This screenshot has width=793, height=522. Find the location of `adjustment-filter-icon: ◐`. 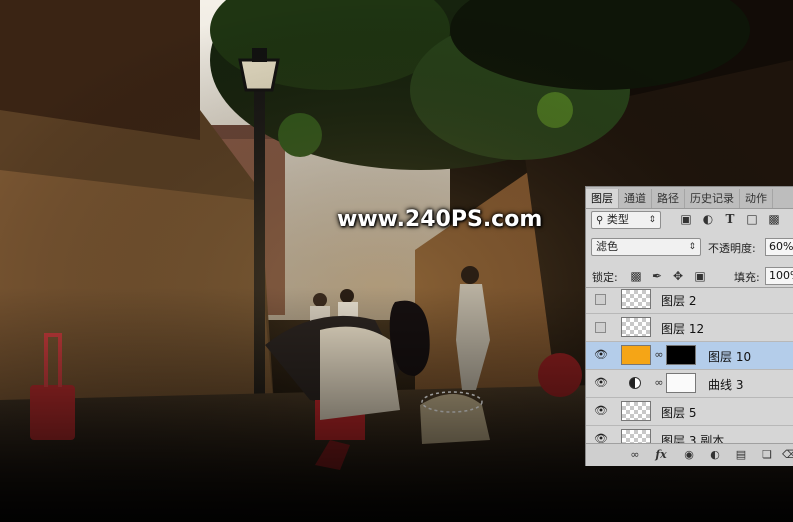

adjustment-filter-icon: ◐ is located at coordinates (708, 219).